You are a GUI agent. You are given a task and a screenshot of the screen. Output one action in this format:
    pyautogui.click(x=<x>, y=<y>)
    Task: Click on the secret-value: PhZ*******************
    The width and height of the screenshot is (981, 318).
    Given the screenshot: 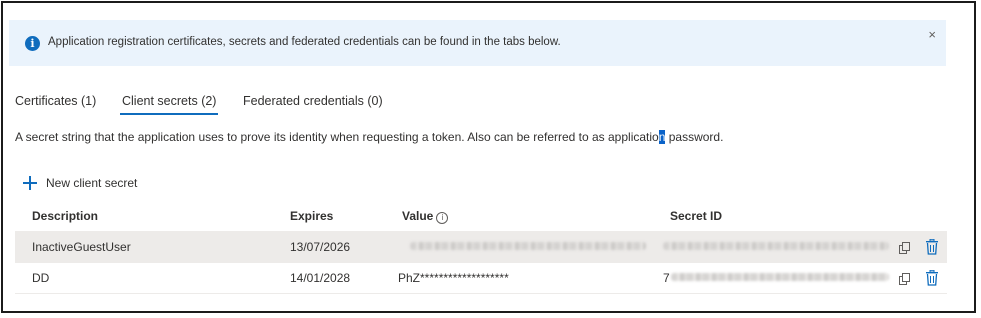 What is the action you would take?
    pyautogui.click(x=453, y=278)
    